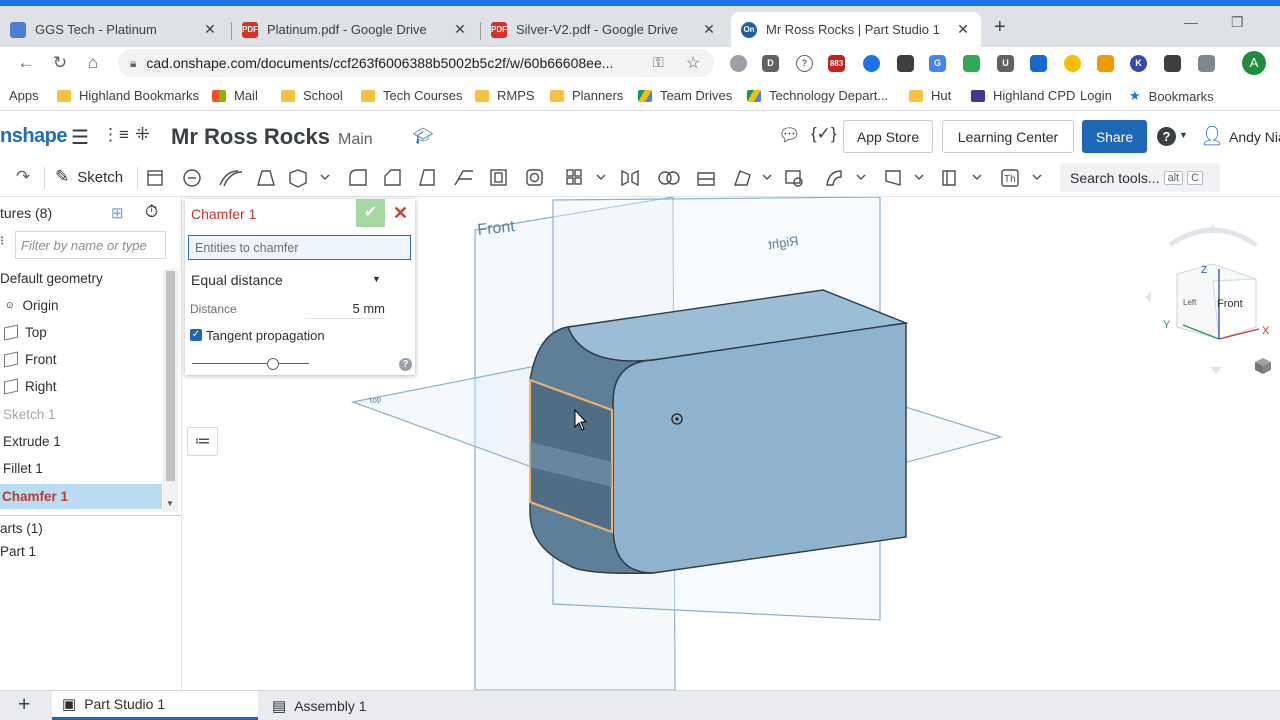  What do you see at coordinates (1000, 27) in the screenshot?
I see `new-tab-button: +` at bounding box center [1000, 27].